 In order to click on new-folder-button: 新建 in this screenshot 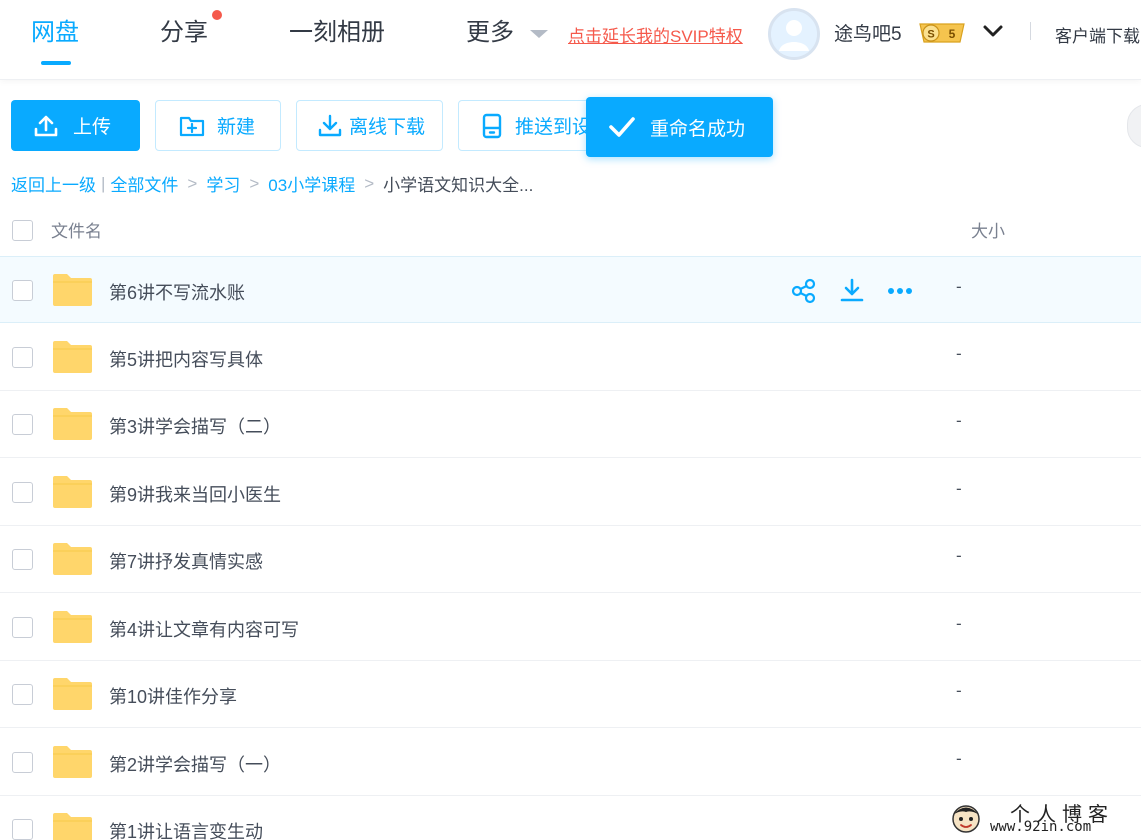, I will do `click(218, 125)`.